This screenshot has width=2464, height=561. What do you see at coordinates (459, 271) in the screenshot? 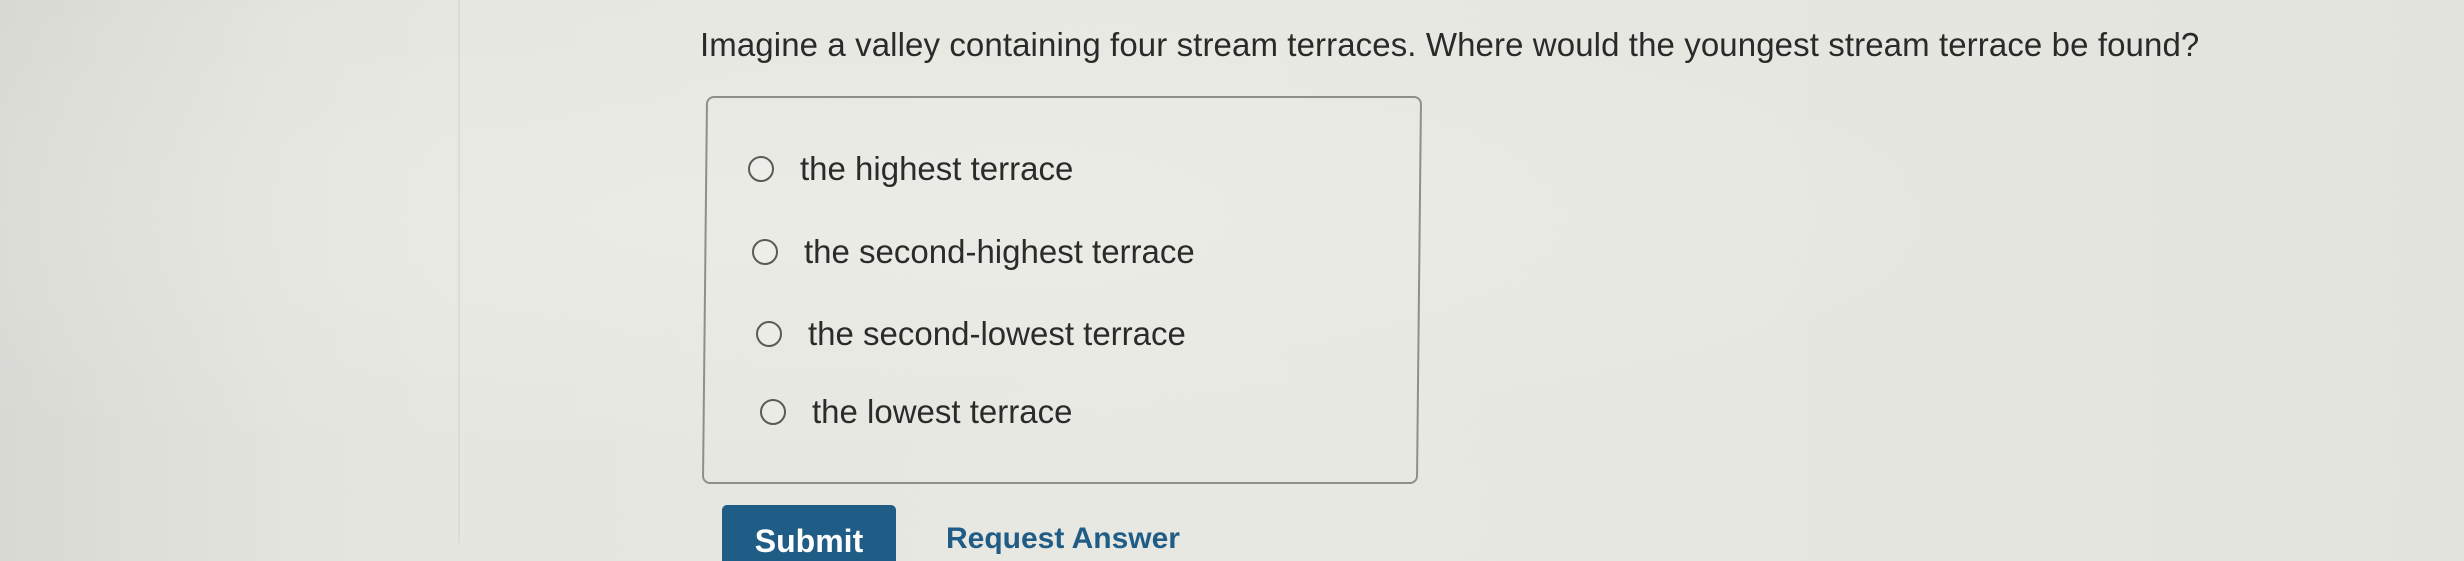
I see `panel-divider` at bounding box center [459, 271].